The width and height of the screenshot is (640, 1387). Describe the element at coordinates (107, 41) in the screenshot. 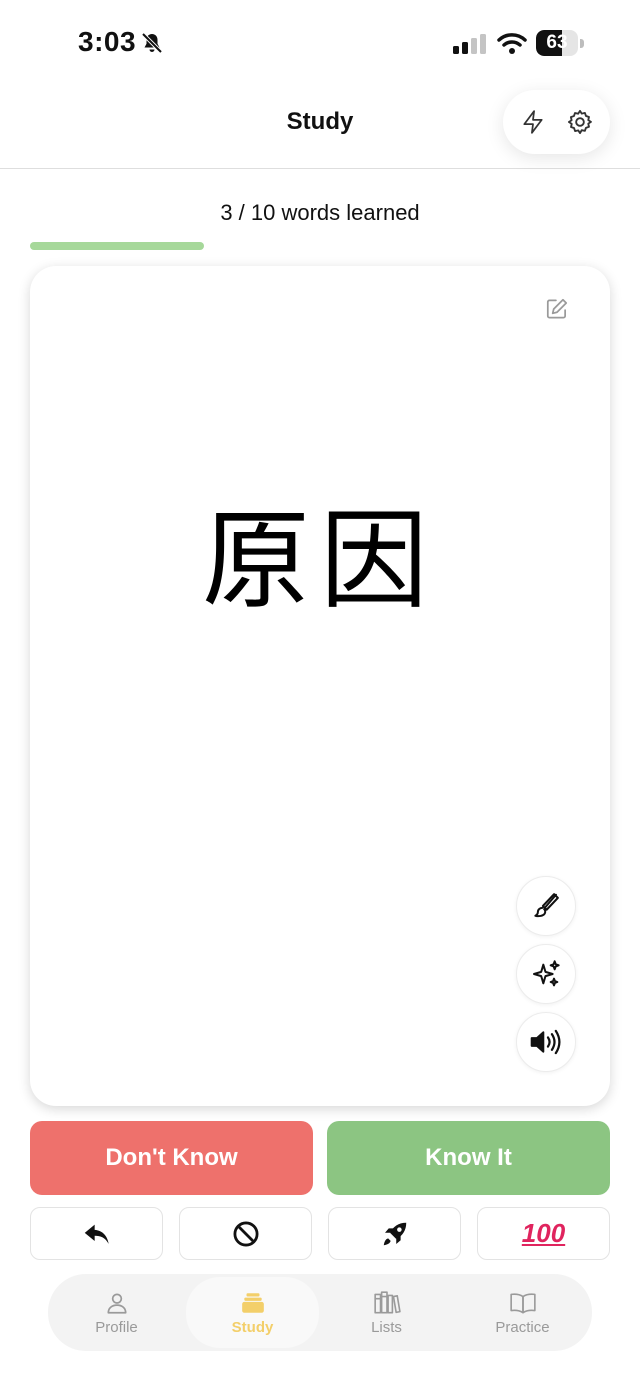

I see `status-time: 3:03` at that location.